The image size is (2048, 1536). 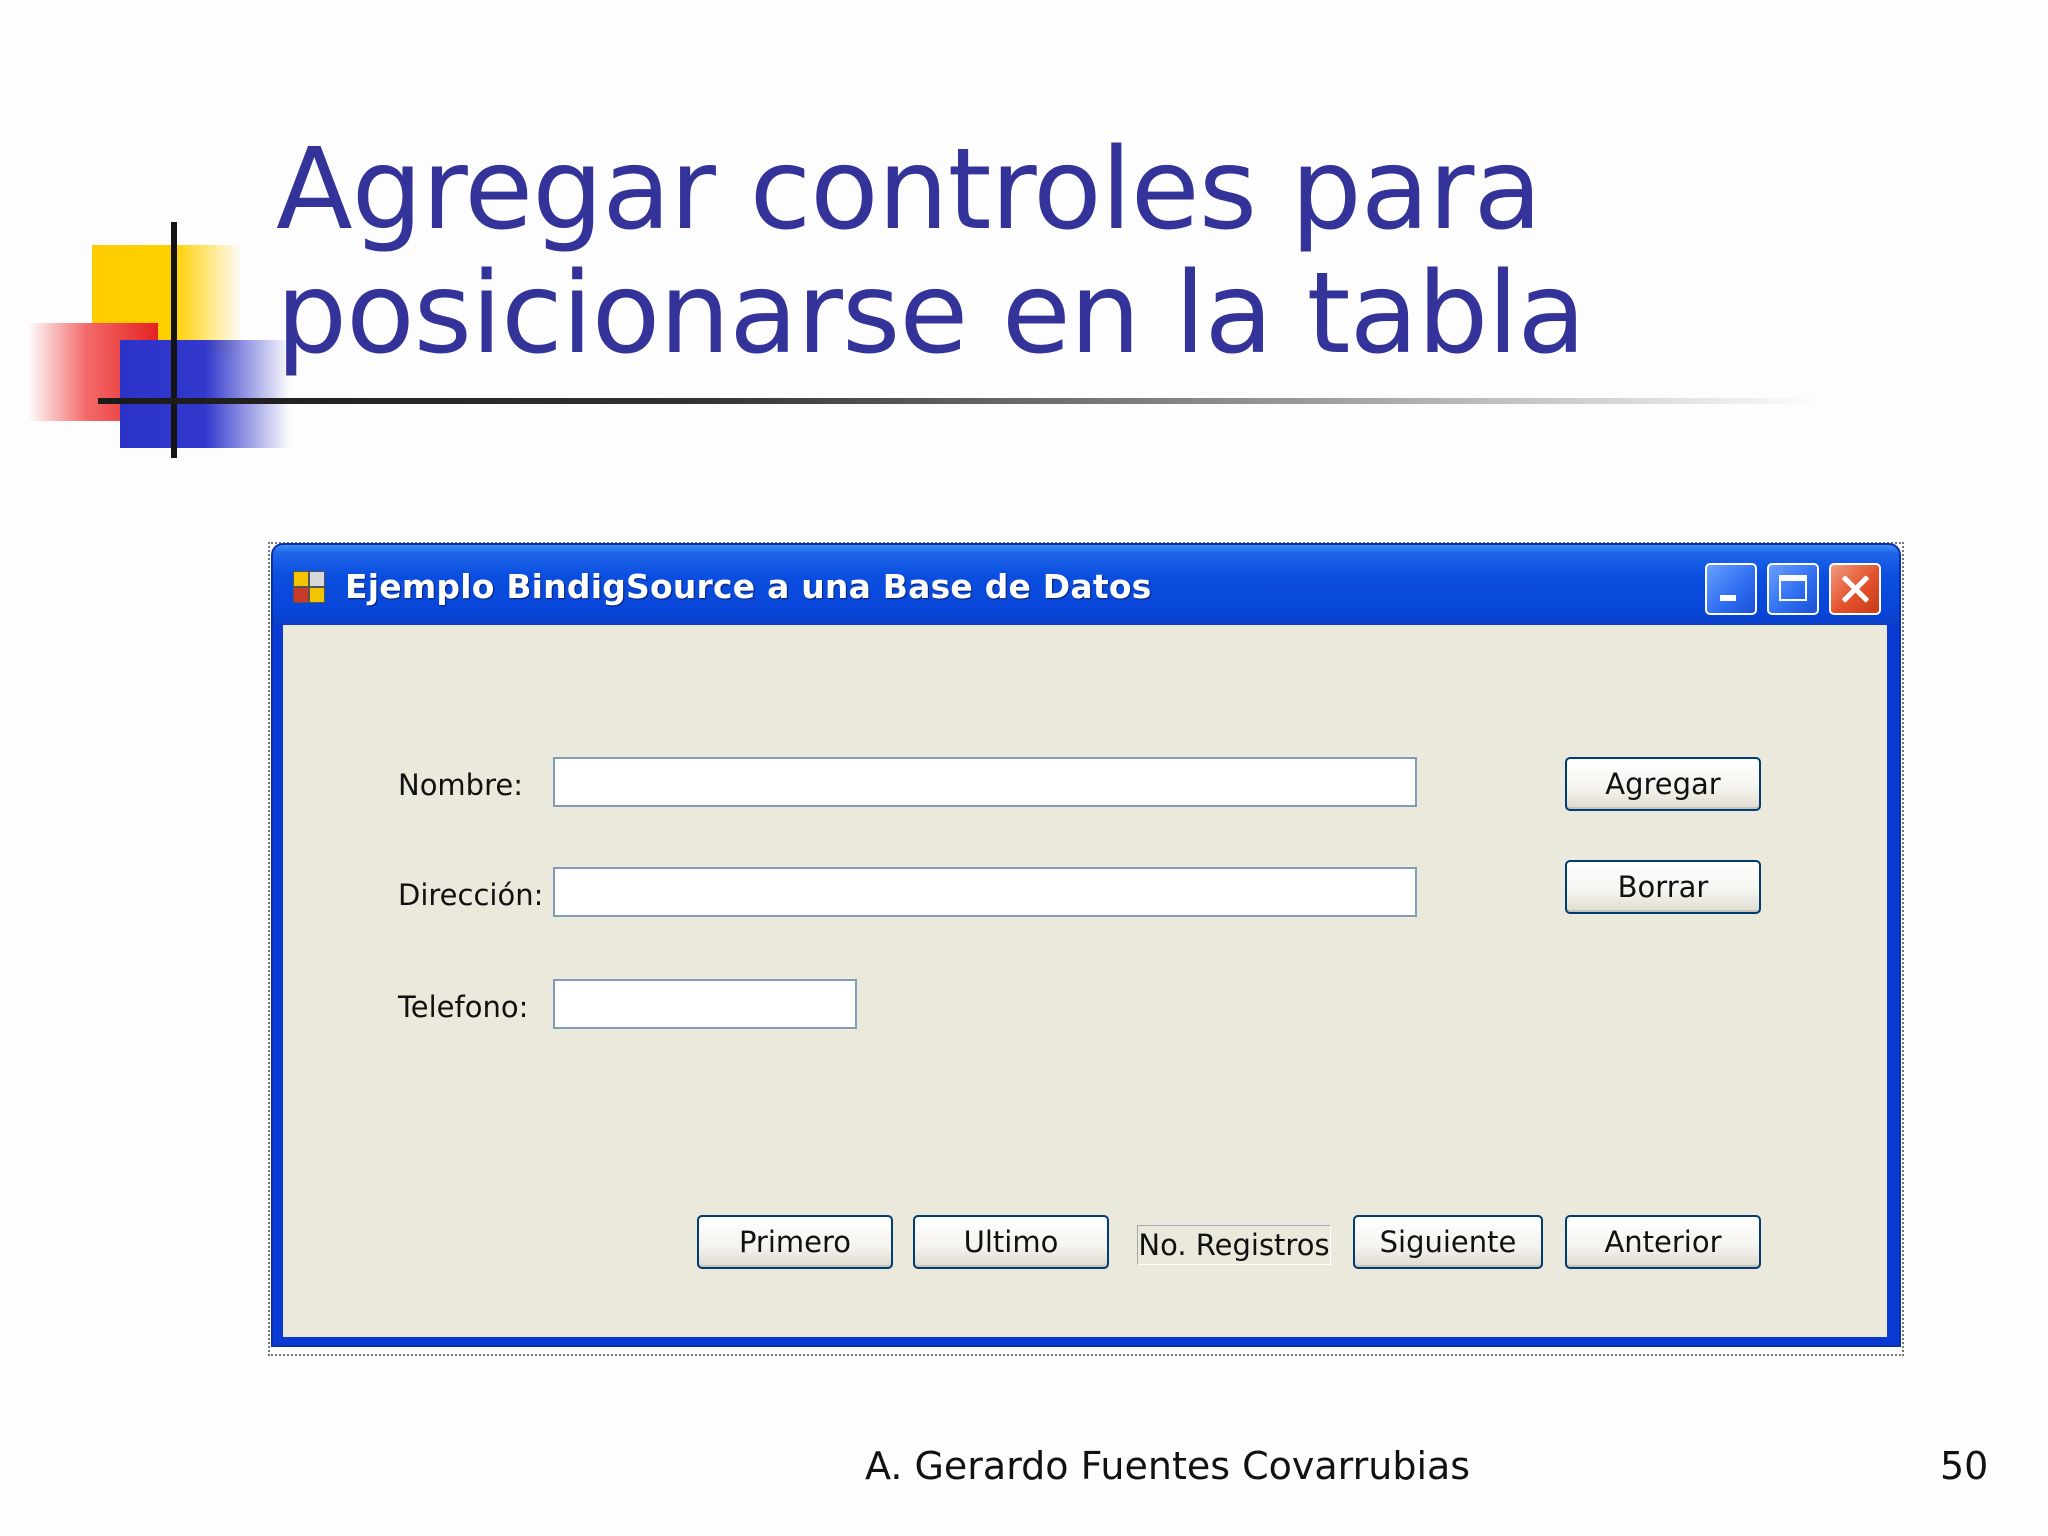 I want to click on window-title: Ejemplo BindigSource a una Base de Datos, so click(x=748, y=586).